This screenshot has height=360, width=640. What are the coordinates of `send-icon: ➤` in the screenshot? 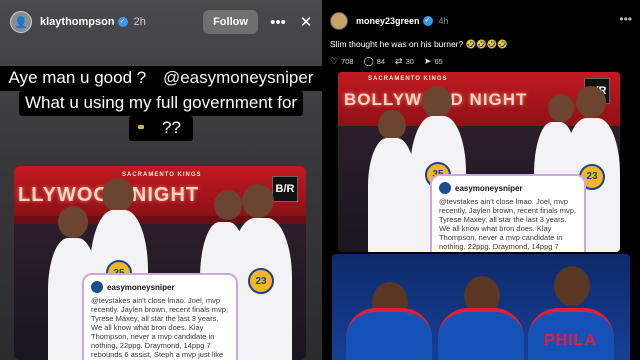 It's located at (427, 61).